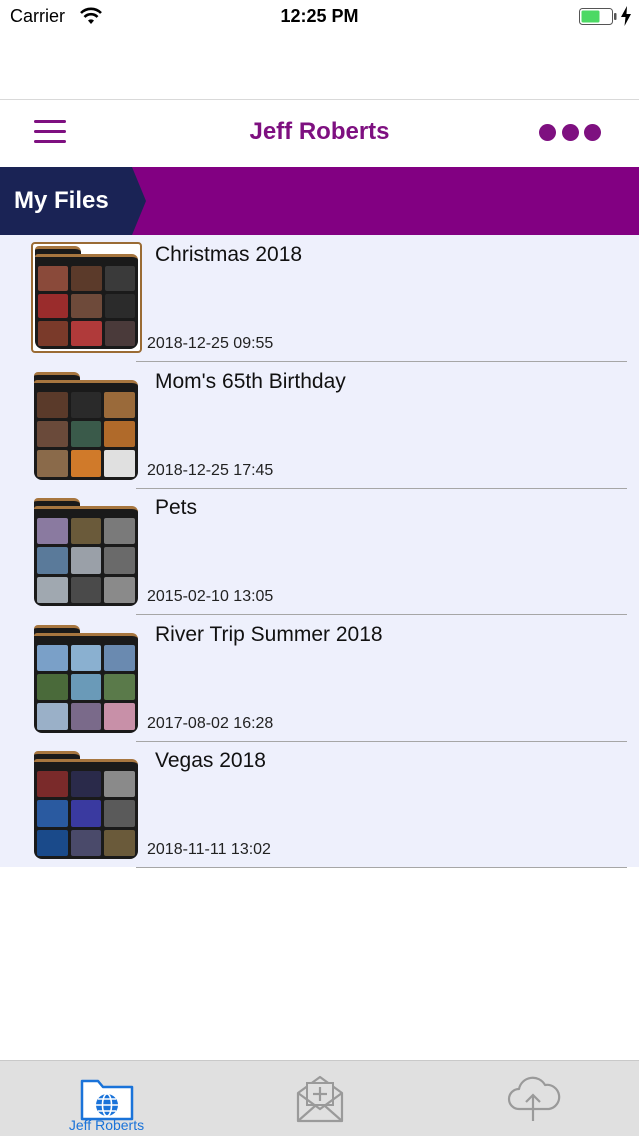 The image size is (639, 1136). Describe the element at coordinates (176, 507) in the screenshot. I see `file-name: Pets` at that location.